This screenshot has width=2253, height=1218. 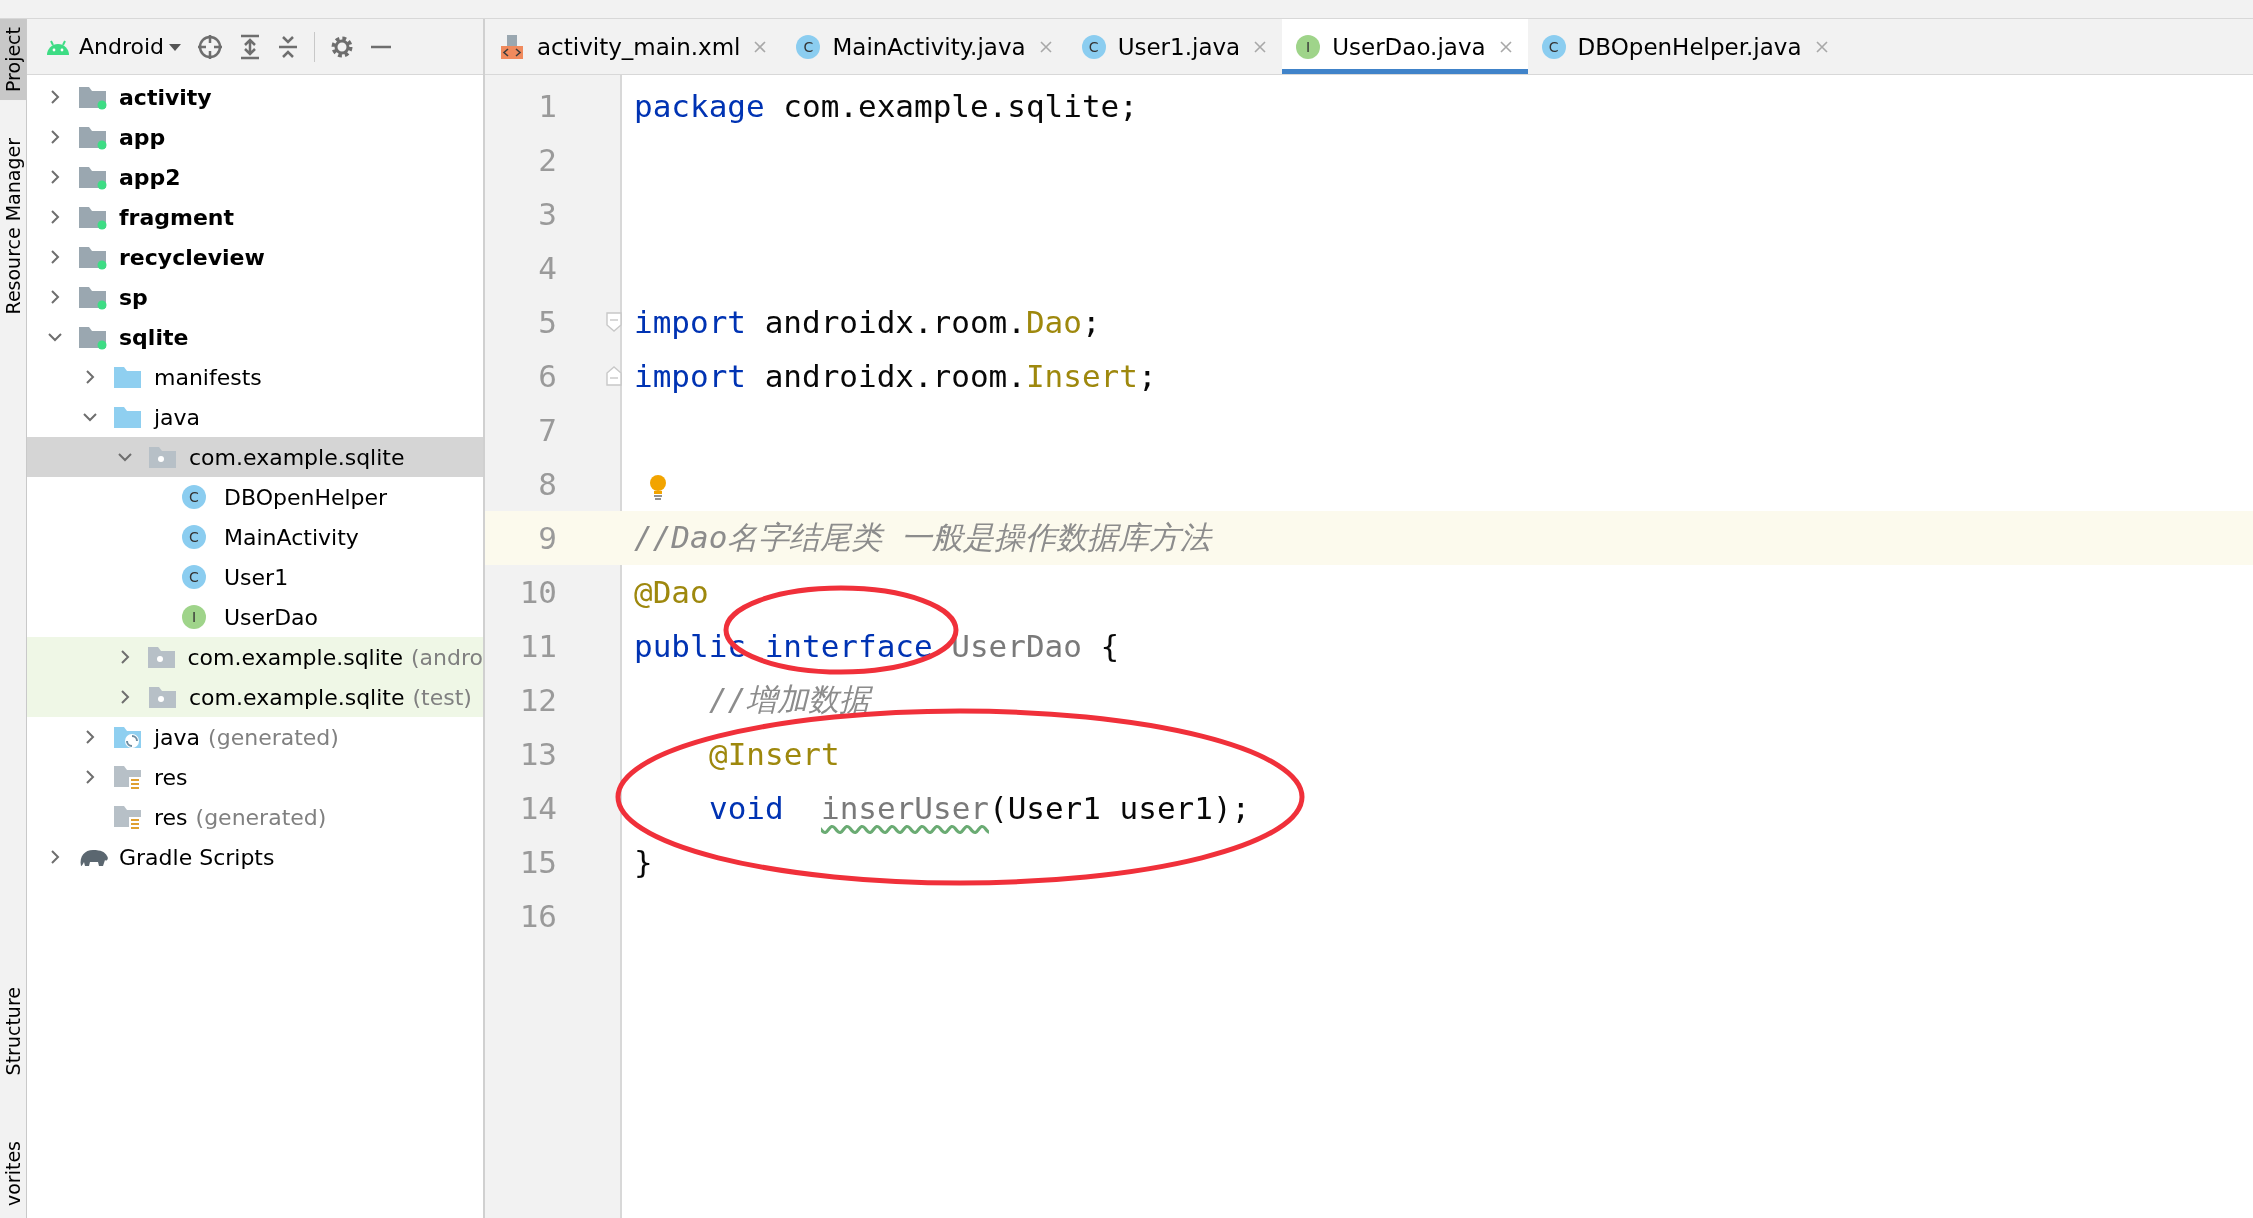 What do you see at coordinates (634, 46) in the screenshot?
I see `editor-tab: activity_main.xml` at bounding box center [634, 46].